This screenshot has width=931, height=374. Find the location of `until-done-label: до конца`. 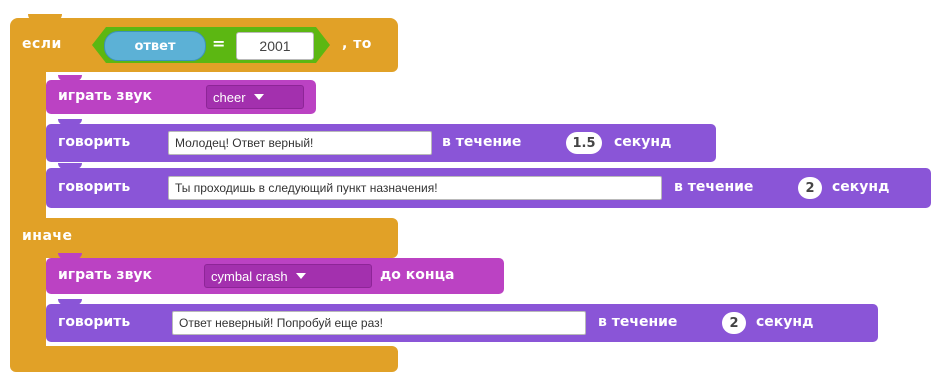

until-done-label: до конца is located at coordinates (417, 275).